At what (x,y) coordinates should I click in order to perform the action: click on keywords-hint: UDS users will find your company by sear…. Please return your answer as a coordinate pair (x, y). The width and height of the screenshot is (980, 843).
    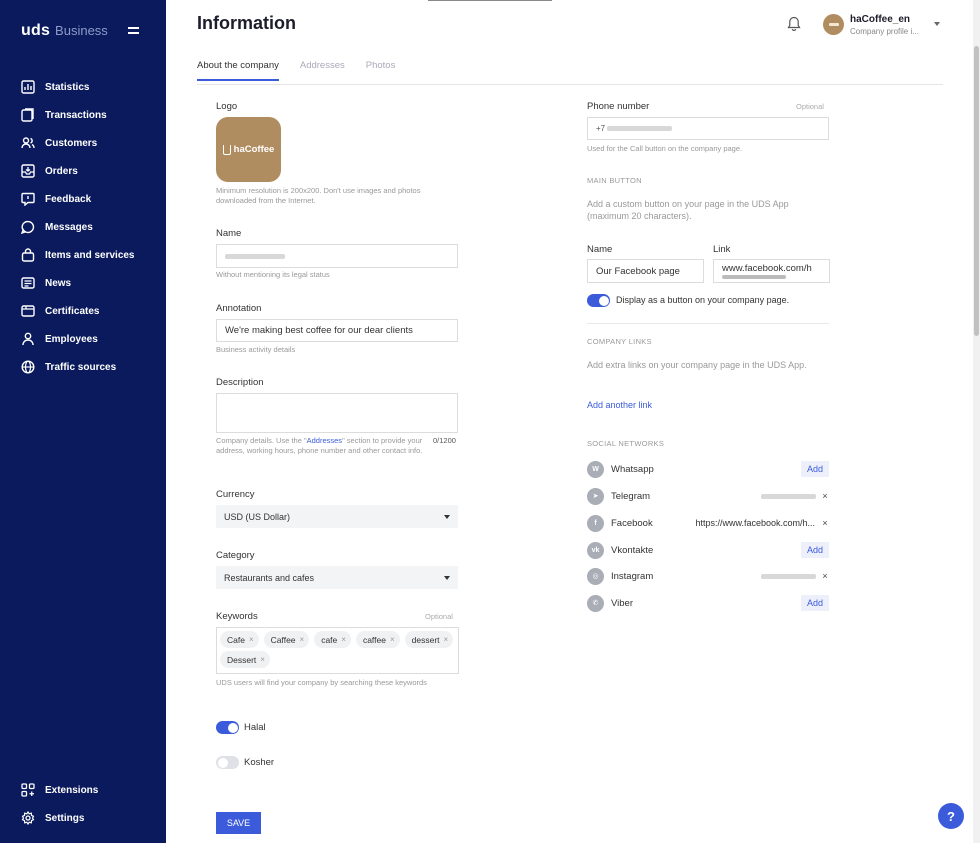
    Looking at the image, I should click on (321, 682).